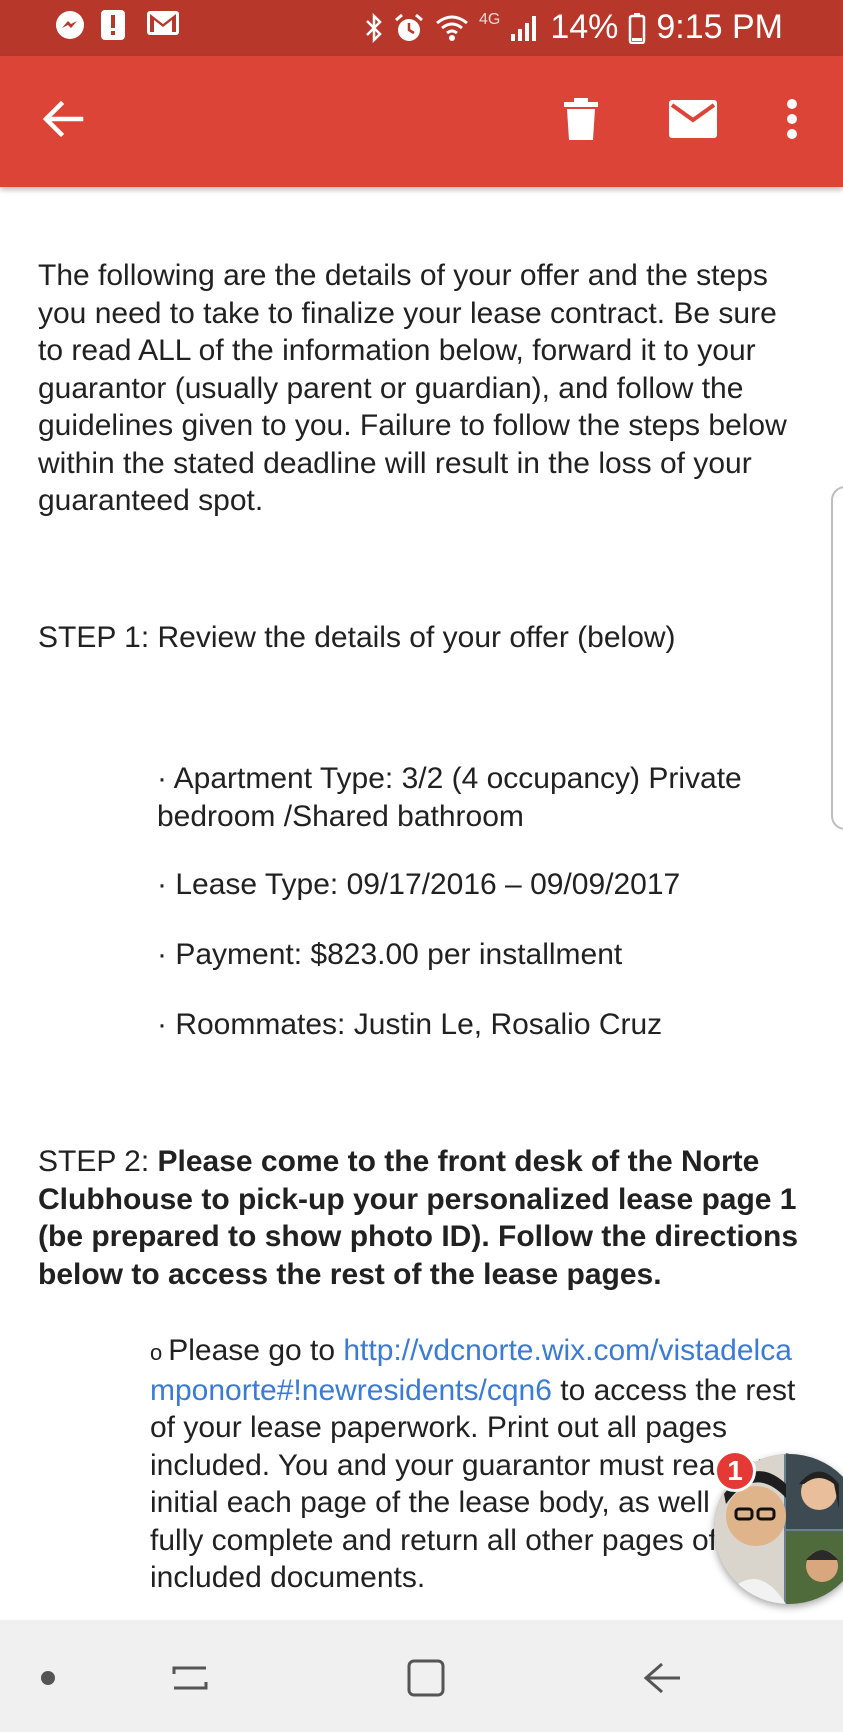 Image resolution: width=843 pixels, height=1732 pixels. I want to click on recents-button, so click(190, 1680).